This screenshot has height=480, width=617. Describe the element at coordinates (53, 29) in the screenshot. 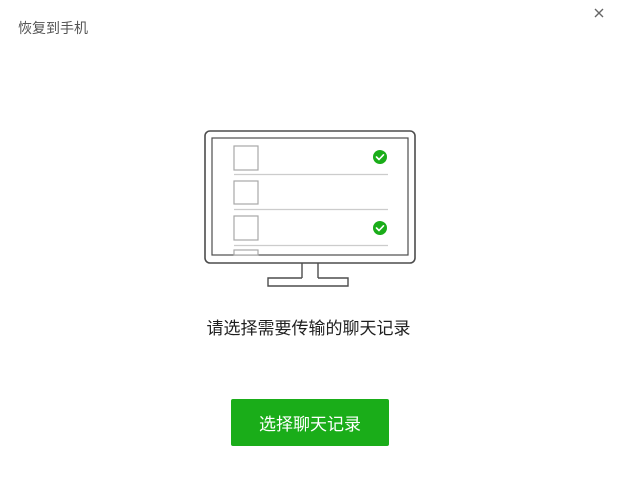

I see `dialog-title: 恢复到手机` at that location.